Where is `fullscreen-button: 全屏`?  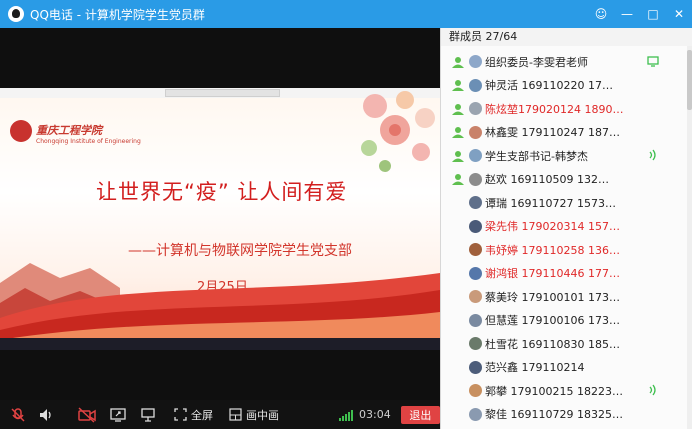 fullscreen-button: 全屏 is located at coordinates (193, 414).